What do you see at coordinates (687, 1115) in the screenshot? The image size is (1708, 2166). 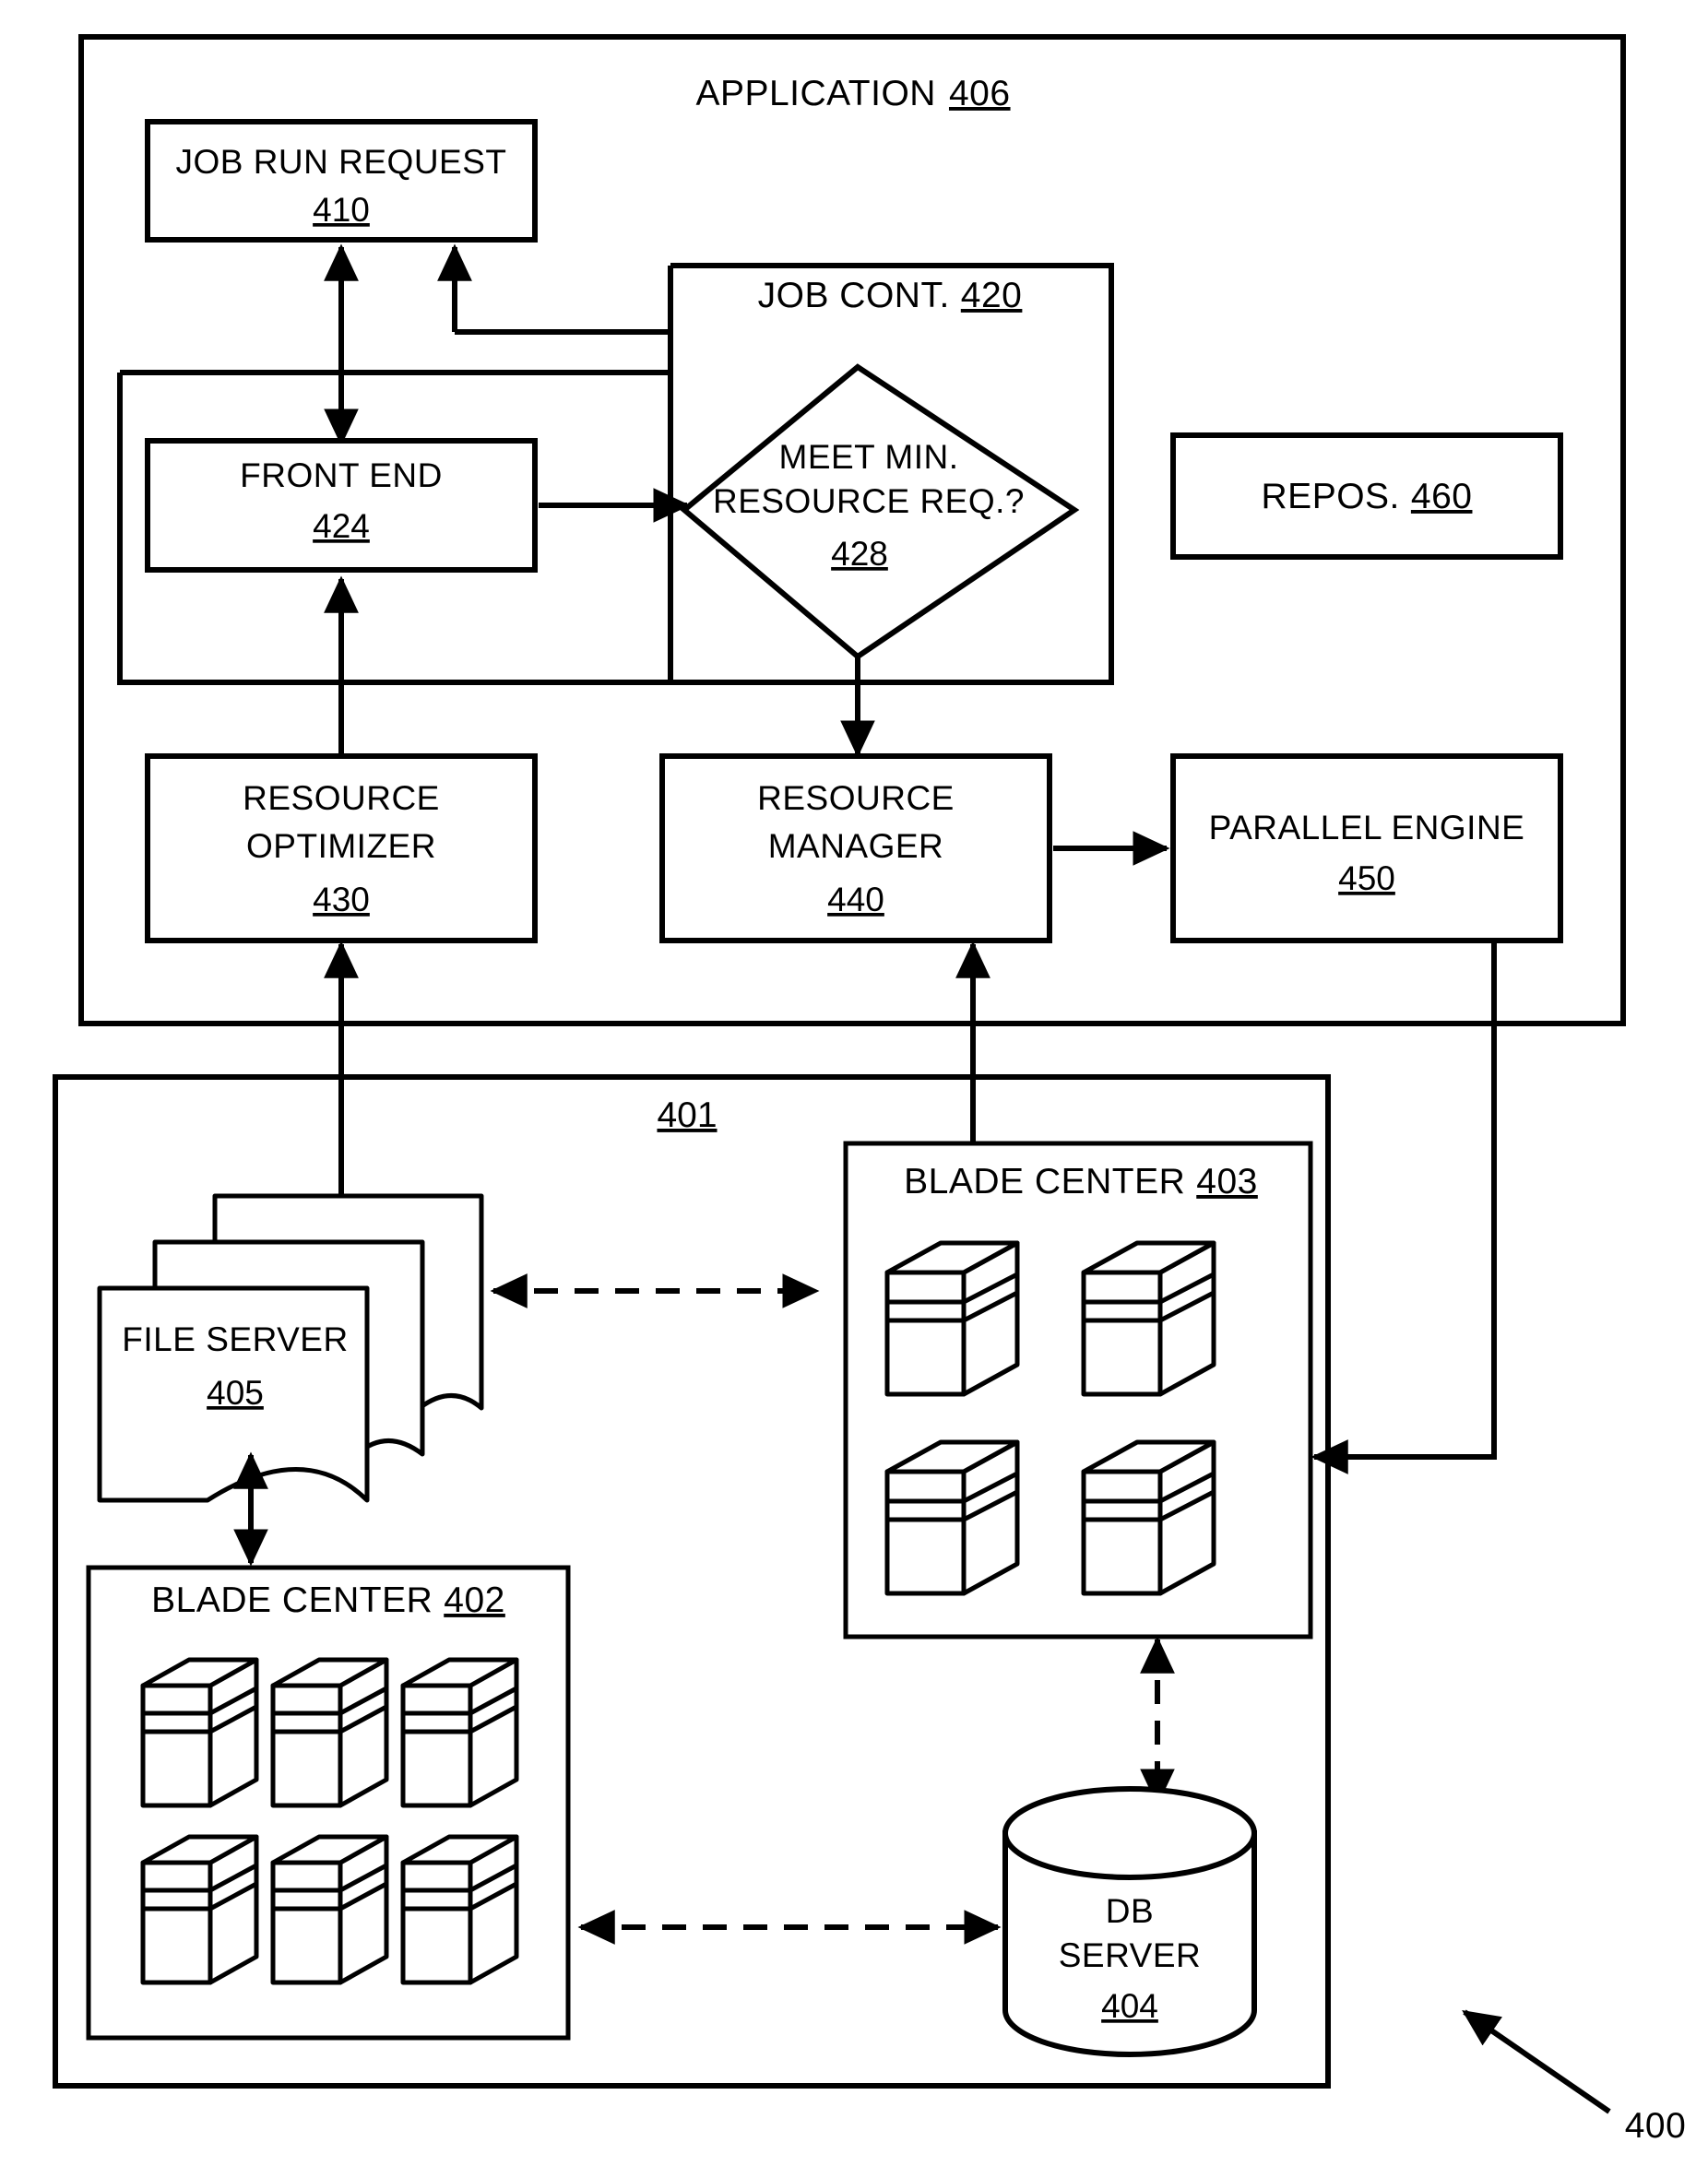 I see `network-container-ref: 401` at bounding box center [687, 1115].